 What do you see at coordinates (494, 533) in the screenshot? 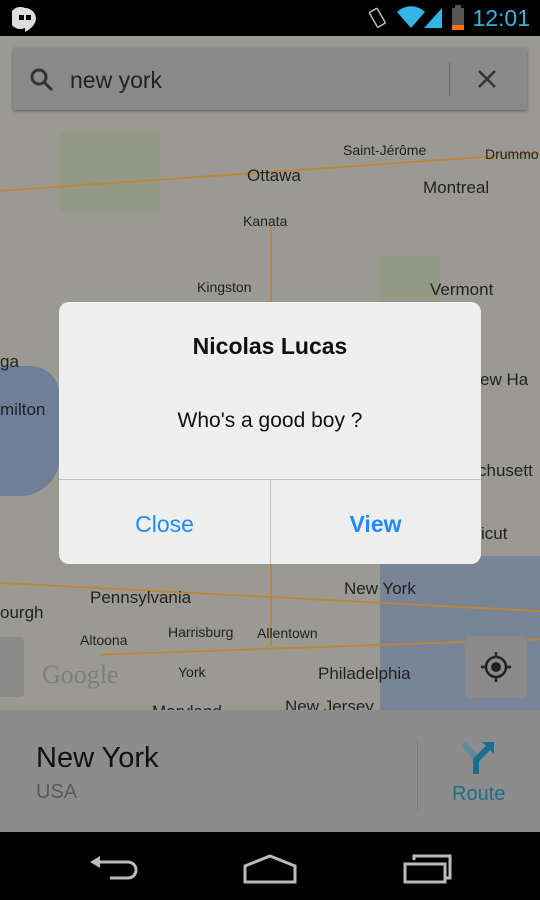
I see `map-label: icut` at bounding box center [494, 533].